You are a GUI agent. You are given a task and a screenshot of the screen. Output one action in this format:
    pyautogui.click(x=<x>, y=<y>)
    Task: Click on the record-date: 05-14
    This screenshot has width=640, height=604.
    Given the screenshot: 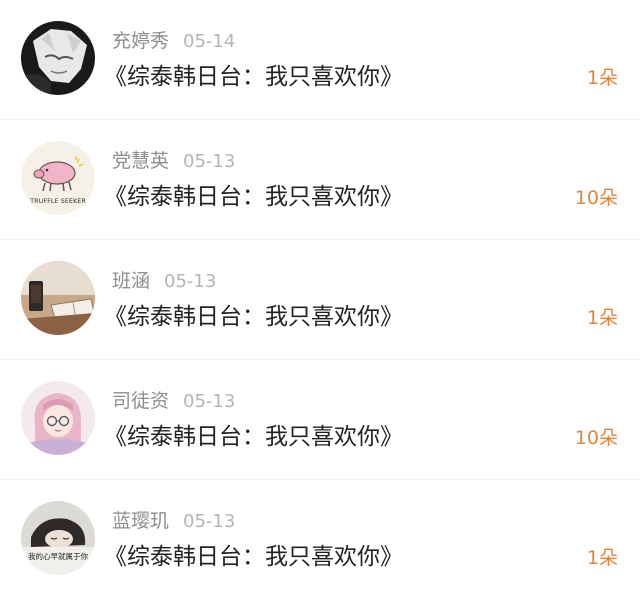 What is the action you would take?
    pyautogui.click(x=209, y=41)
    